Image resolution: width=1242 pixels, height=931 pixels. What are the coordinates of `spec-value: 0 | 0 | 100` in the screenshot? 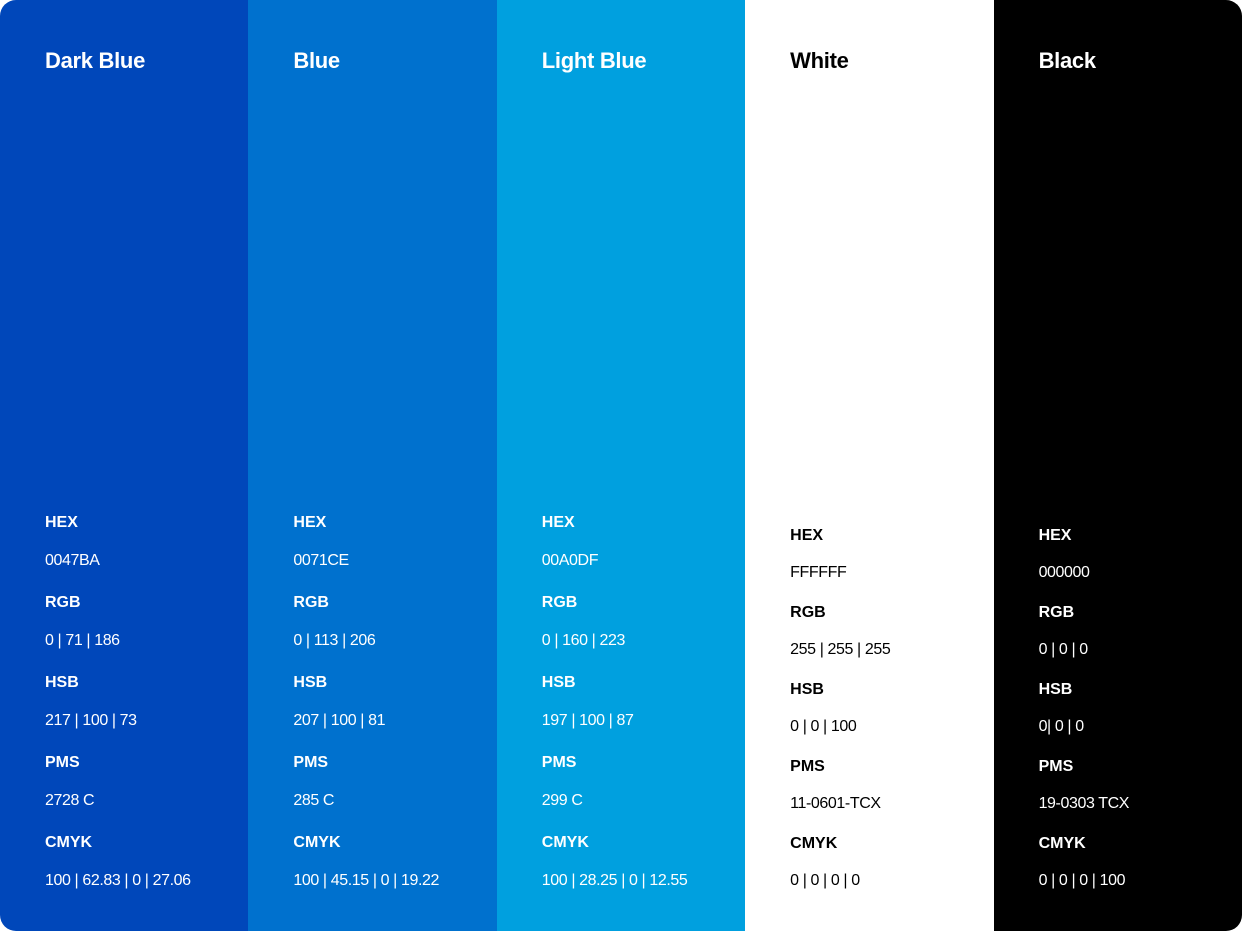 It's located at (823, 726).